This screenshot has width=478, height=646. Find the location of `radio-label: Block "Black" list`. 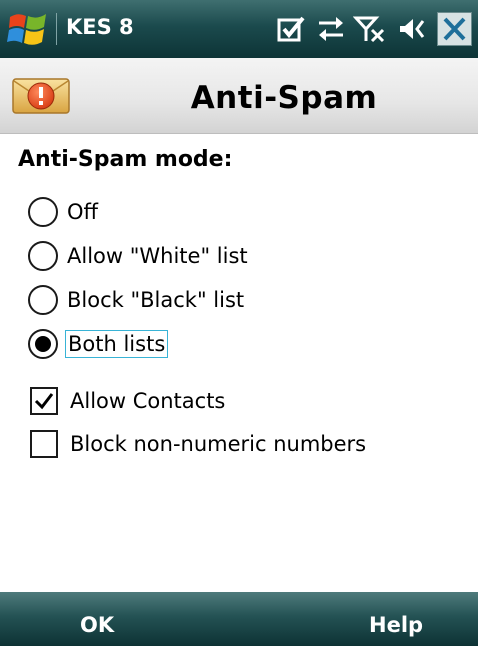

radio-label: Block "Black" list is located at coordinates (156, 300).